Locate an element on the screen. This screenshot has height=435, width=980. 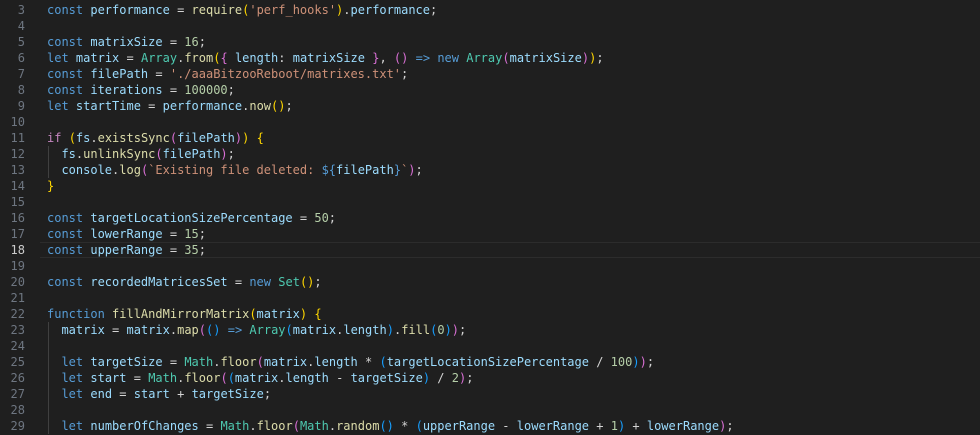
code-token: Array is located at coordinates (484, 58).